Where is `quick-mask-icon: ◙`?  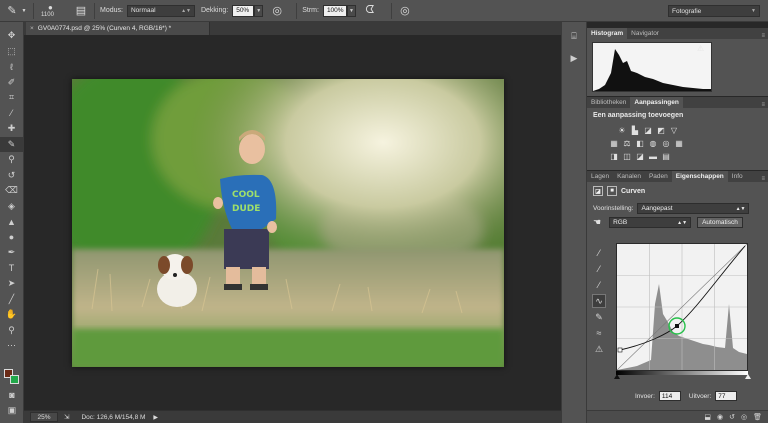 quick-mask-icon: ◙ is located at coordinates (12, 395).